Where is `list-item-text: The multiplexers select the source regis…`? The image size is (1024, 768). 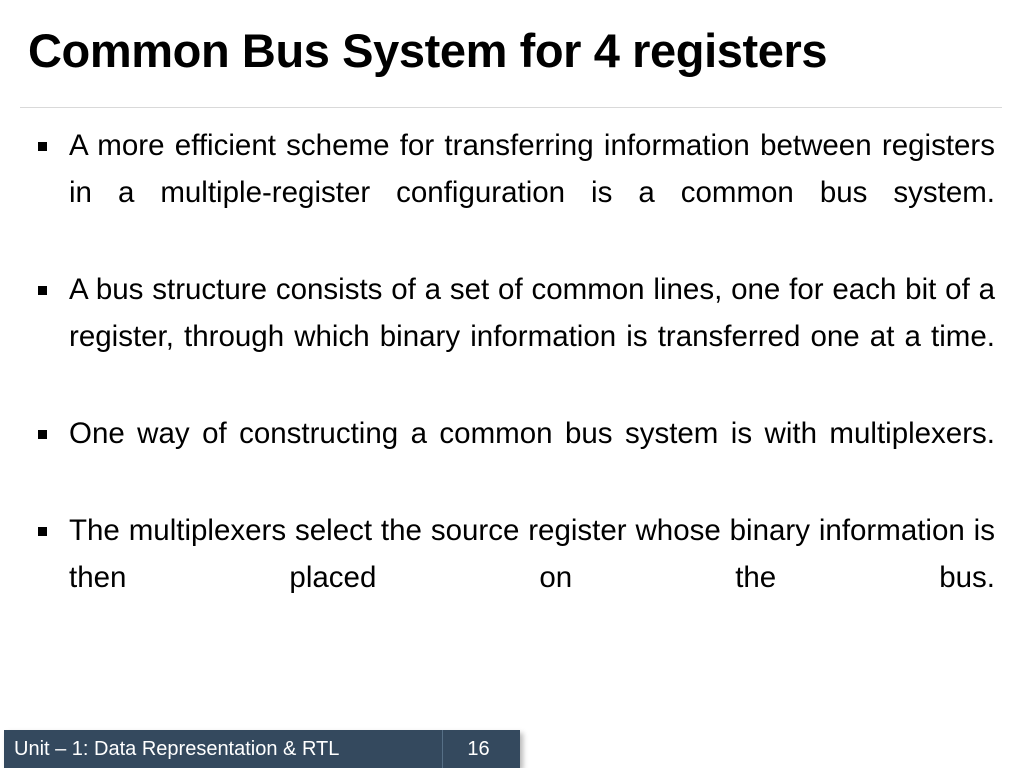
list-item-text: The multiplexers select the source regis… is located at coordinates (532, 554).